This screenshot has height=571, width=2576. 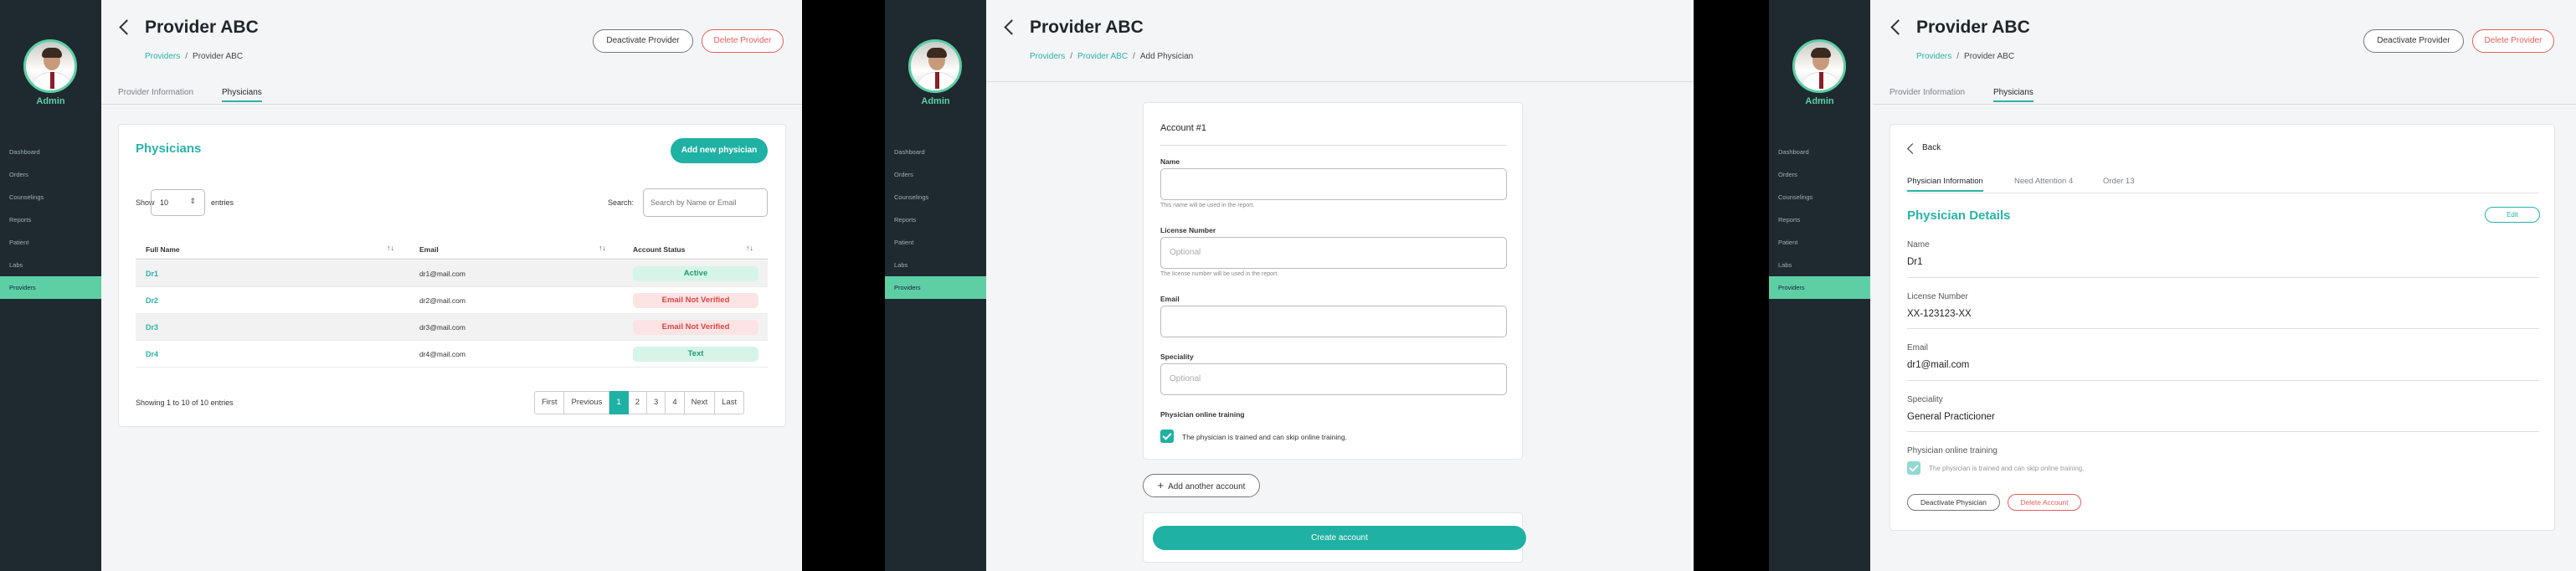 What do you see at coordinates (1333, 184) in the screenshot?
I see `name-field` at bounding box center [1333, 184].